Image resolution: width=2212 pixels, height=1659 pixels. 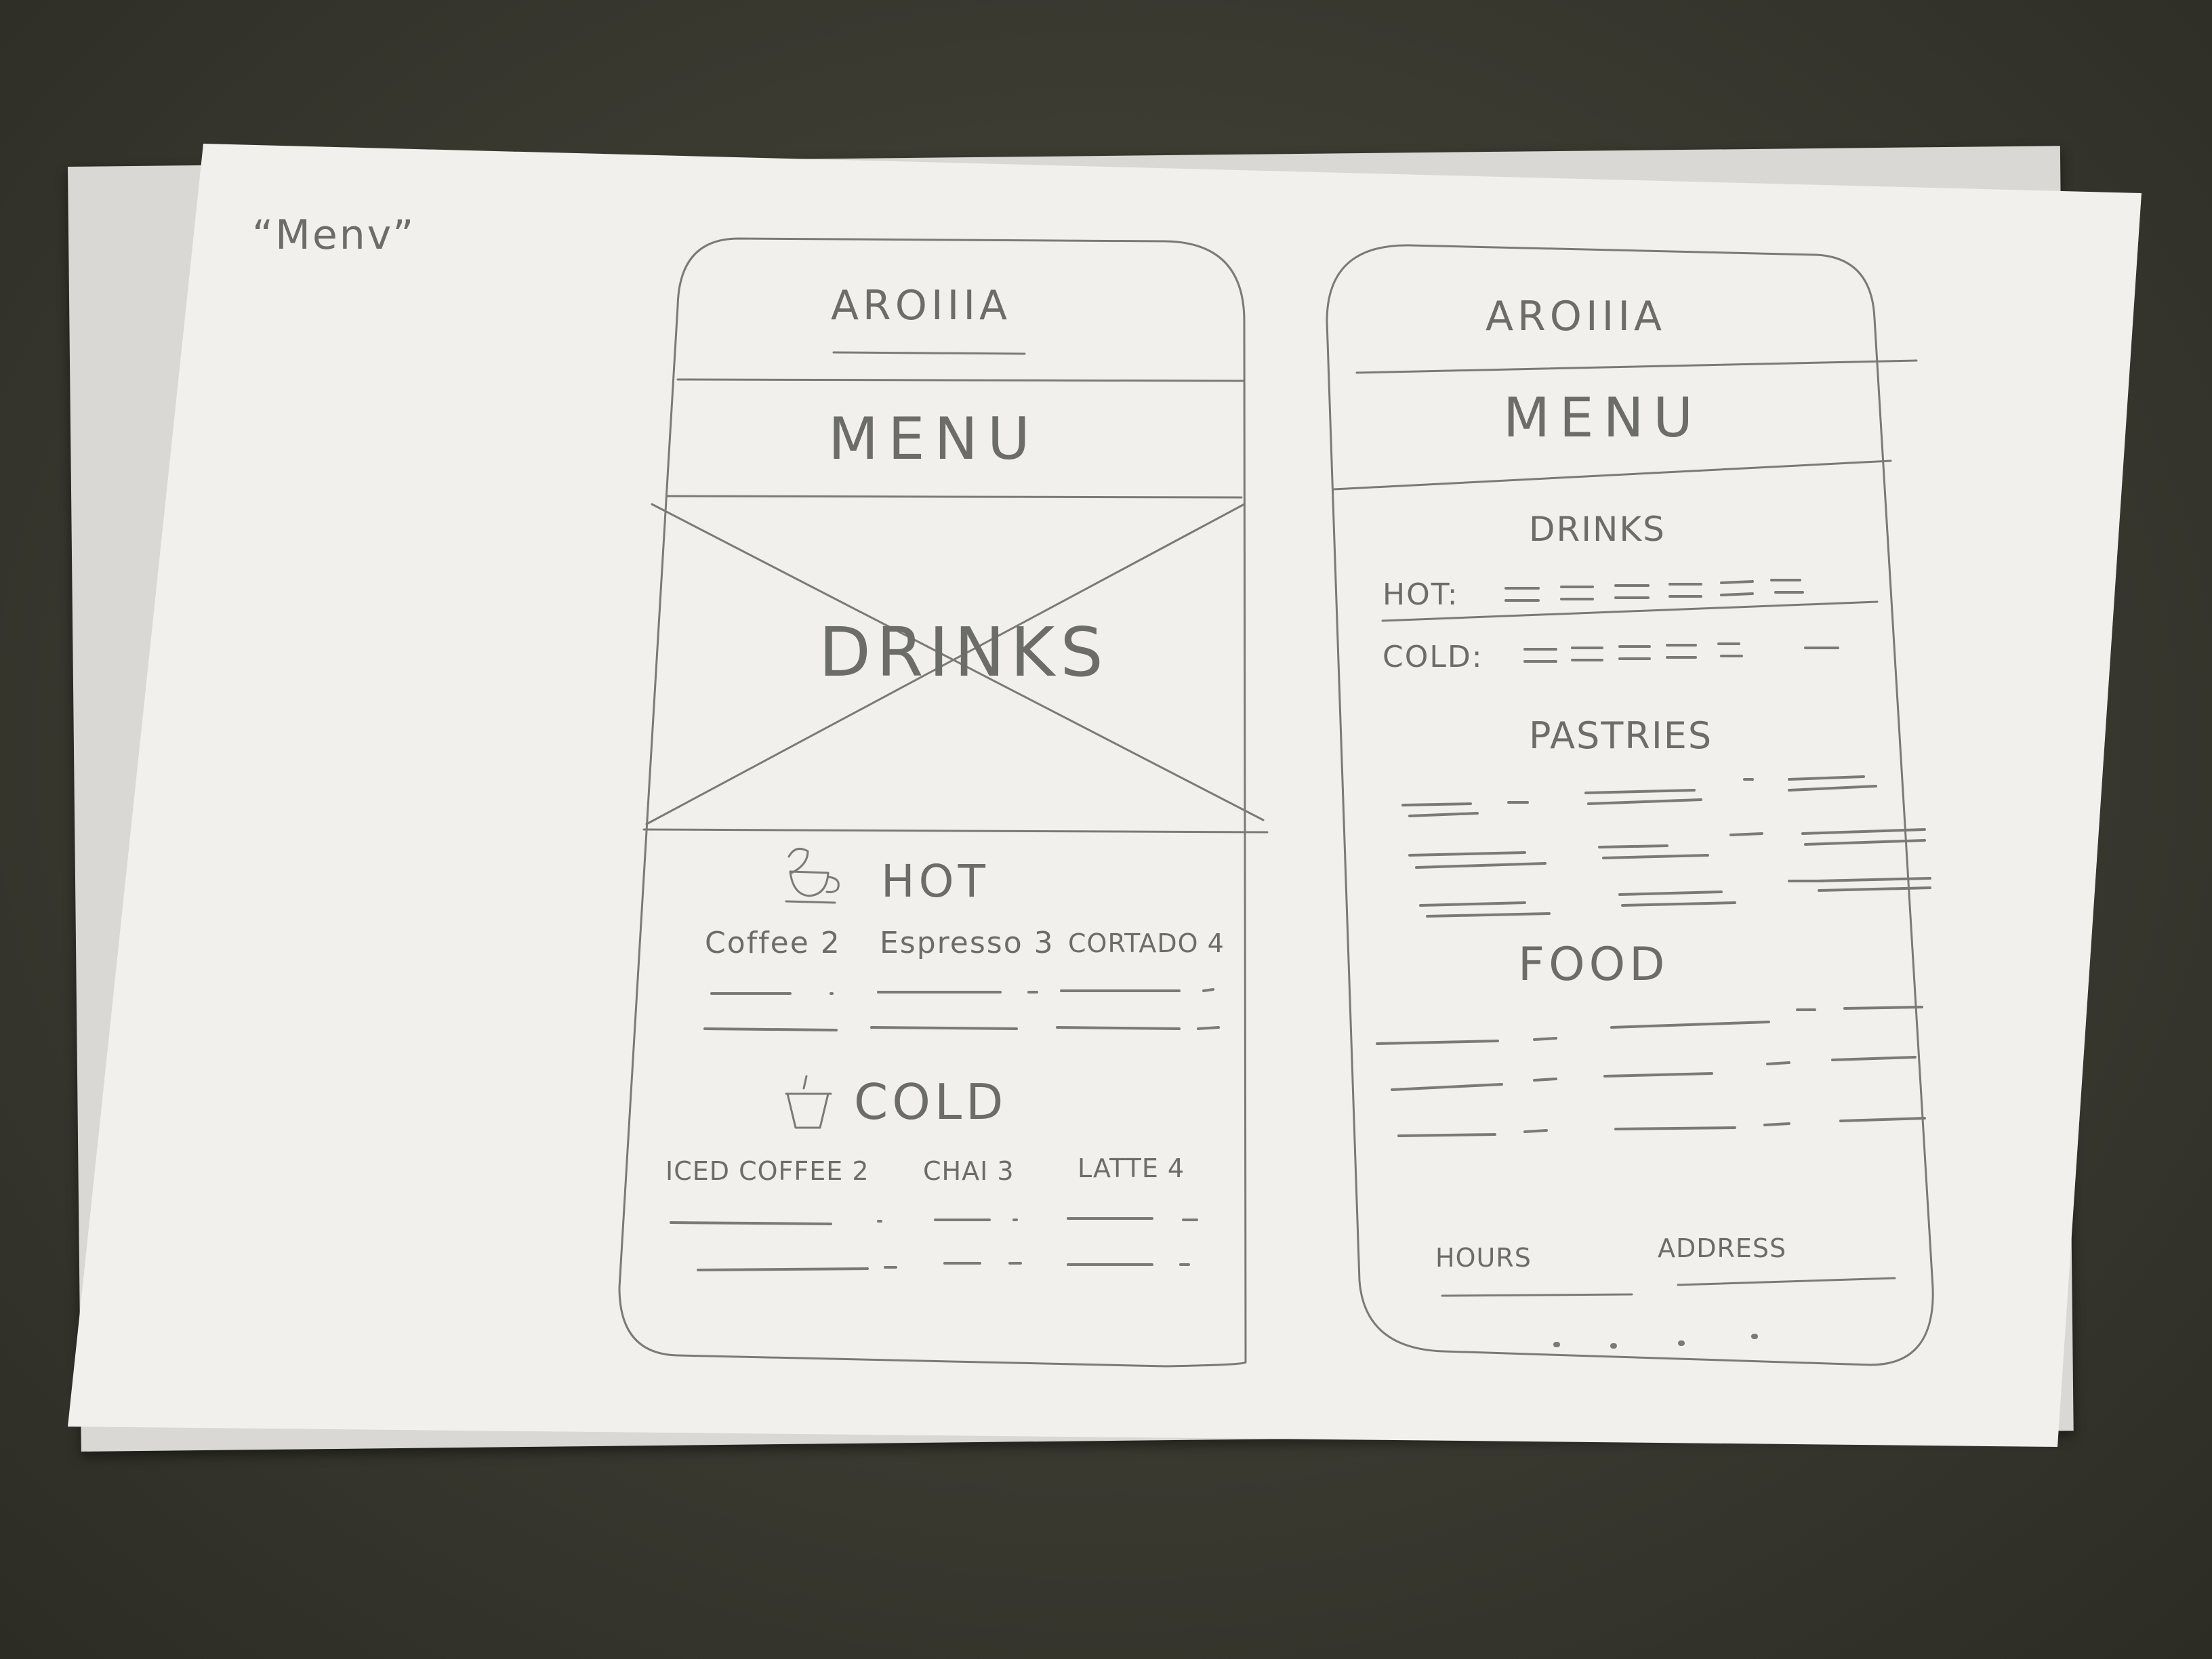 I want to click on hot-item-cortado: CORTADO 4, so click(x=1146, y=943).